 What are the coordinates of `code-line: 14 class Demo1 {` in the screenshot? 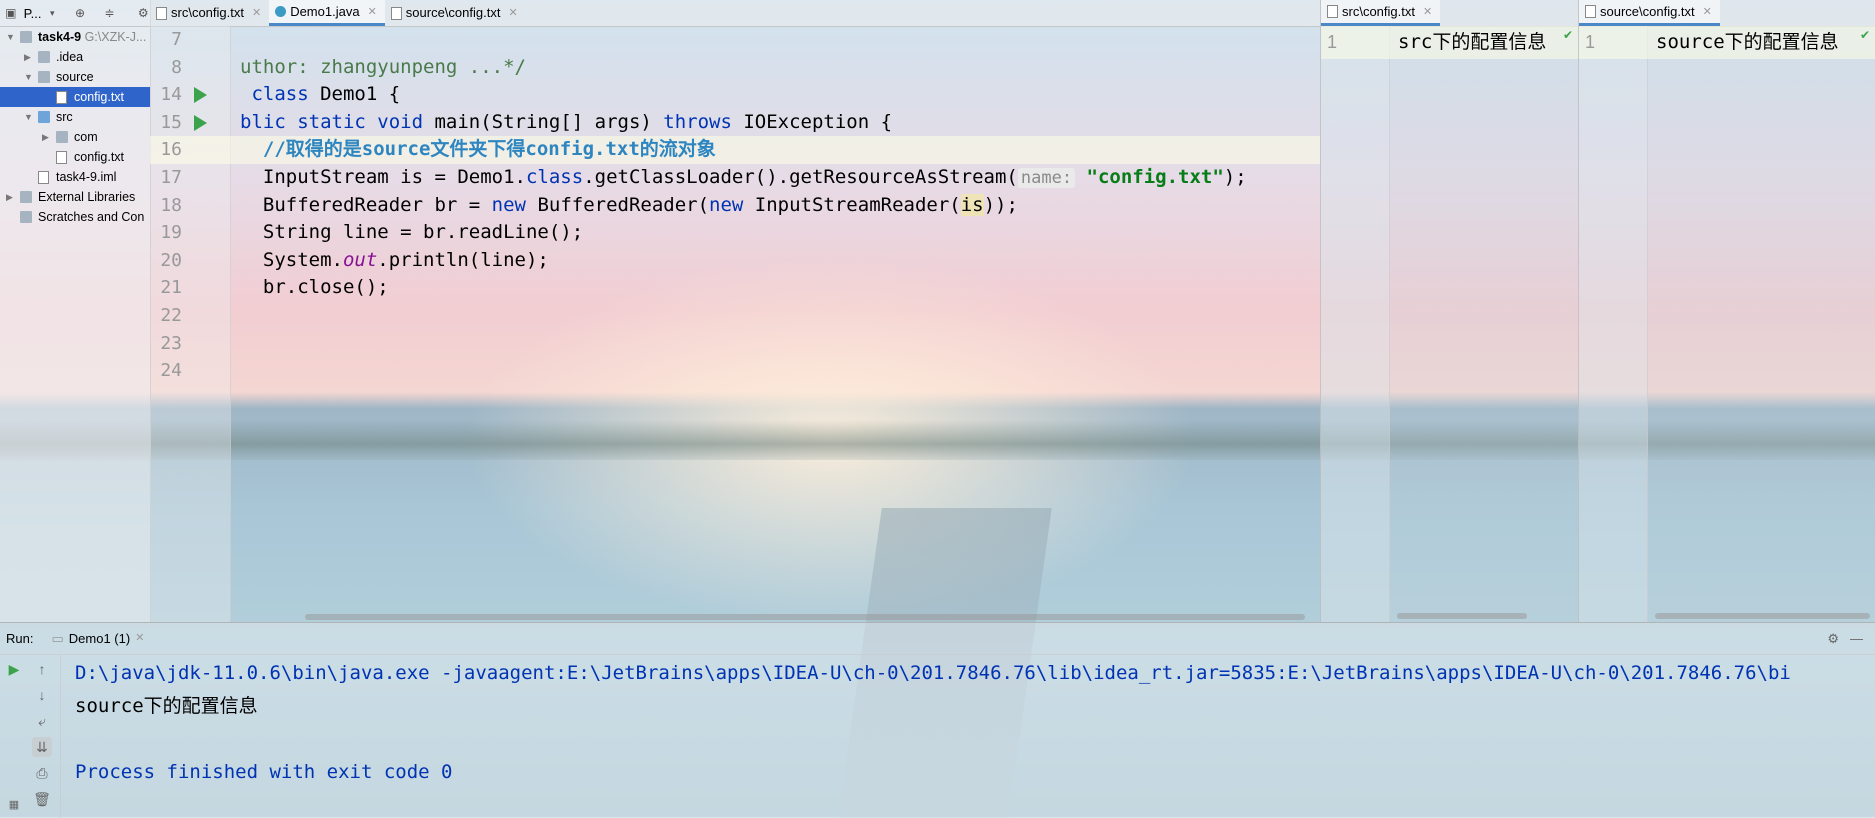 It's located at (735, 95).